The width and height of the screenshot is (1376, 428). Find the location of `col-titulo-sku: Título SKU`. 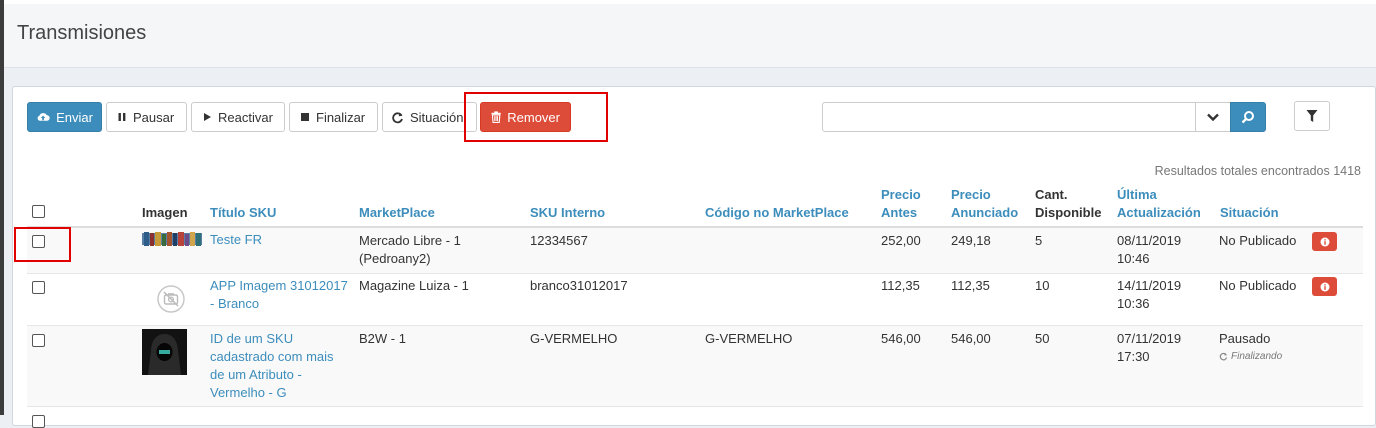

col-titulo-sku: Título SKU is located at coordinates (243, 213).